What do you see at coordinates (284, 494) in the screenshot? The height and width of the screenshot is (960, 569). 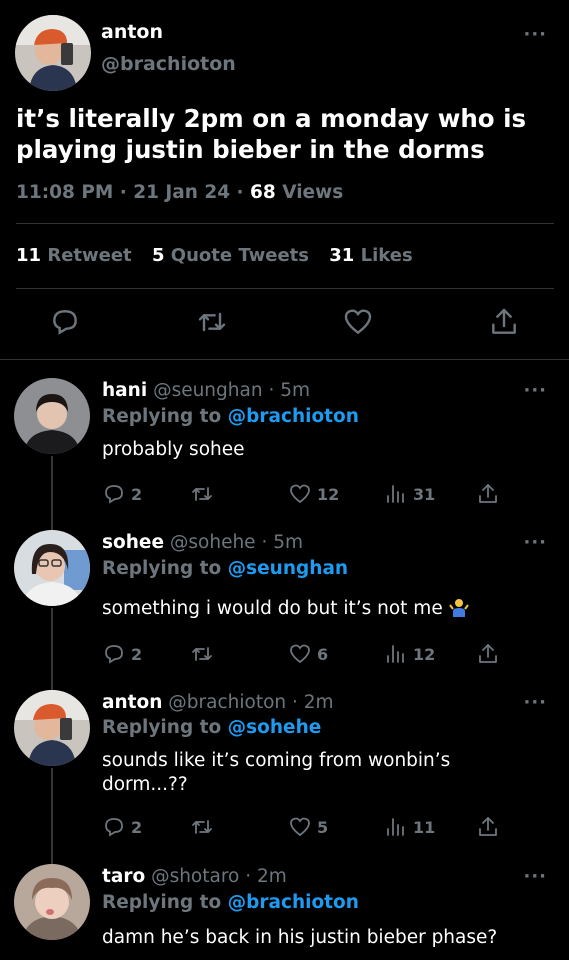 I see `reply-actions: 2 12 31` at bounding box center [284, 494].